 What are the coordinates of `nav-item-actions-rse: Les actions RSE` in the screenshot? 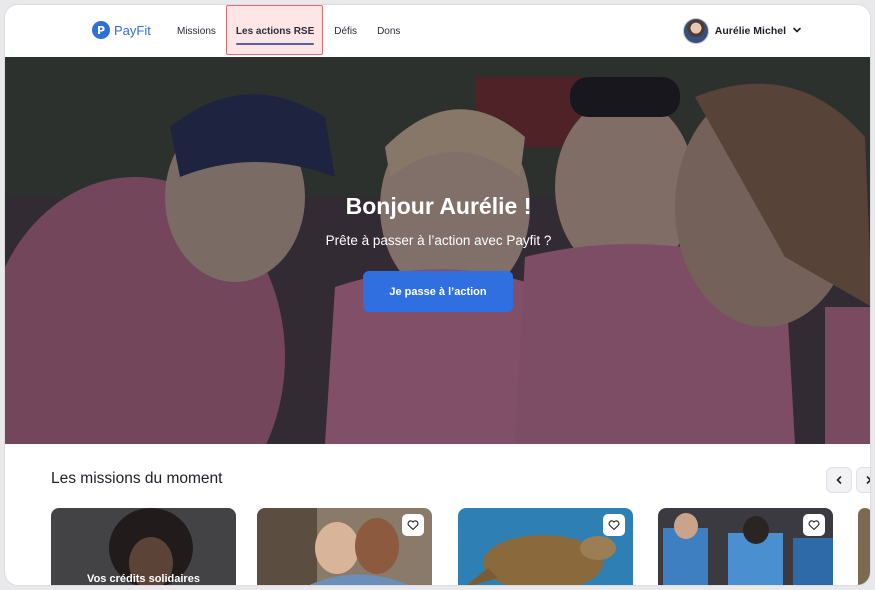 It's located at (275, 35).